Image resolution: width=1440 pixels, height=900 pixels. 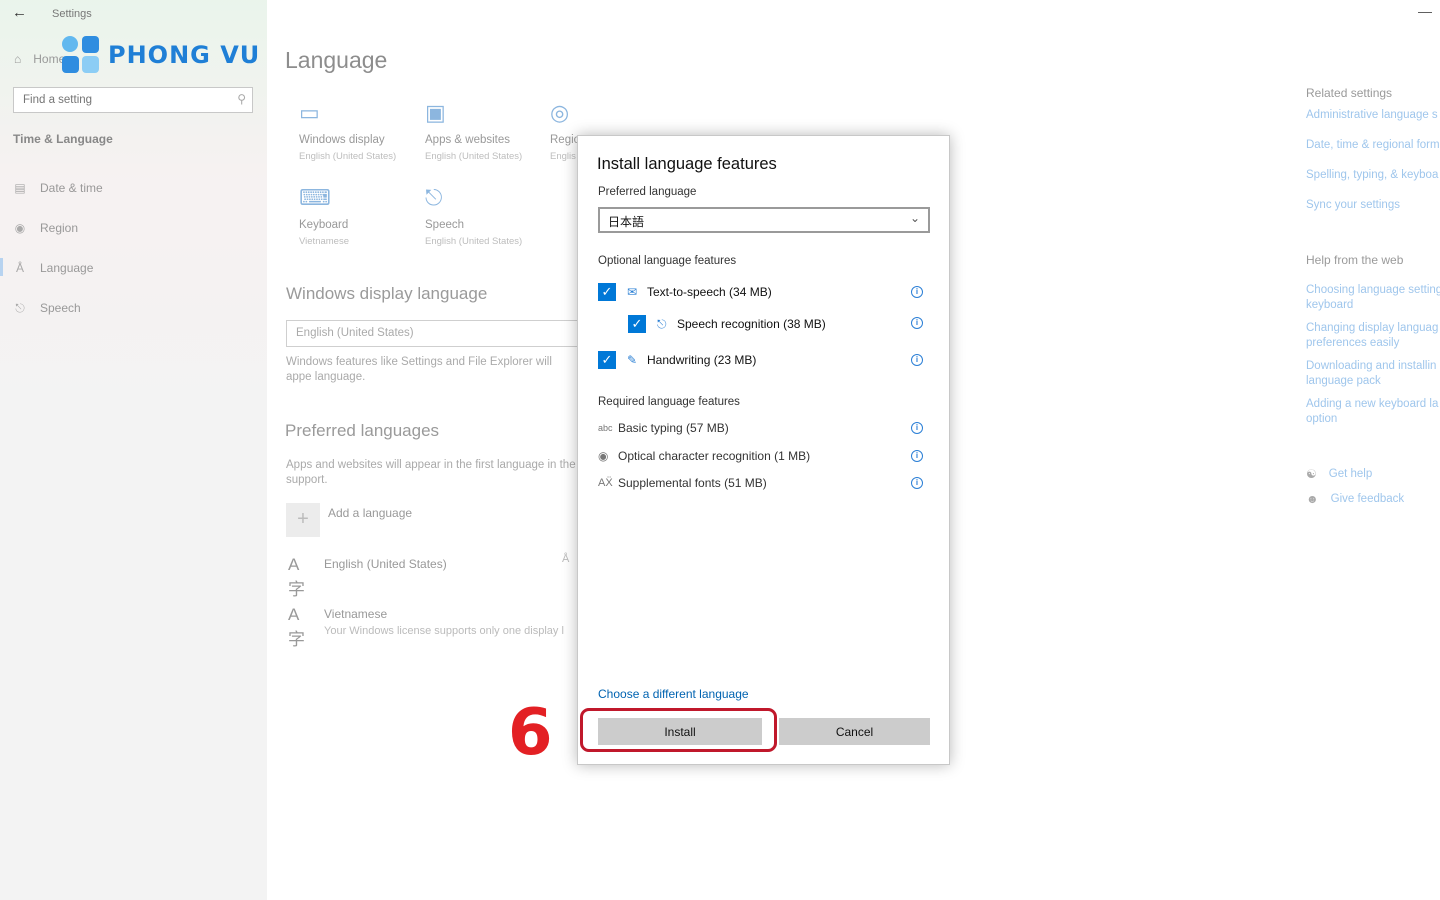 I want to click on sidebar-item-label: Language, so click(x=67, y=268).